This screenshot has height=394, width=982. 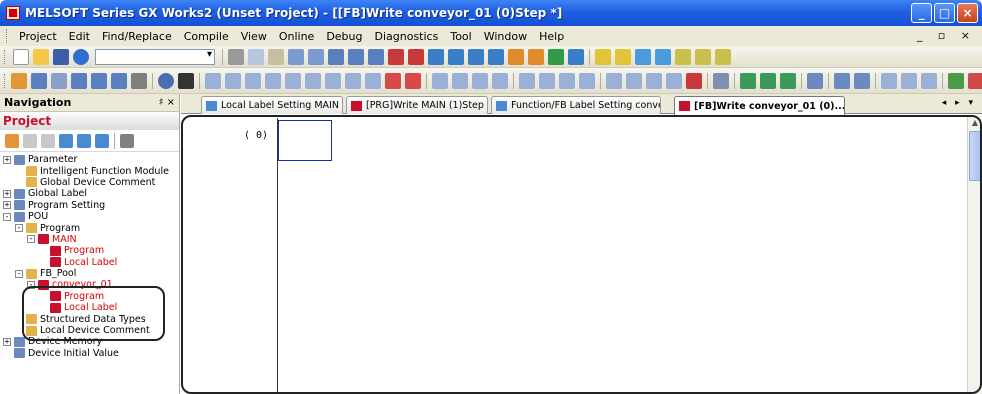 What do you see at coordinates (213, 80) in the screenshot?
I see `open-contact-icon` at bounding box center [213, 80].